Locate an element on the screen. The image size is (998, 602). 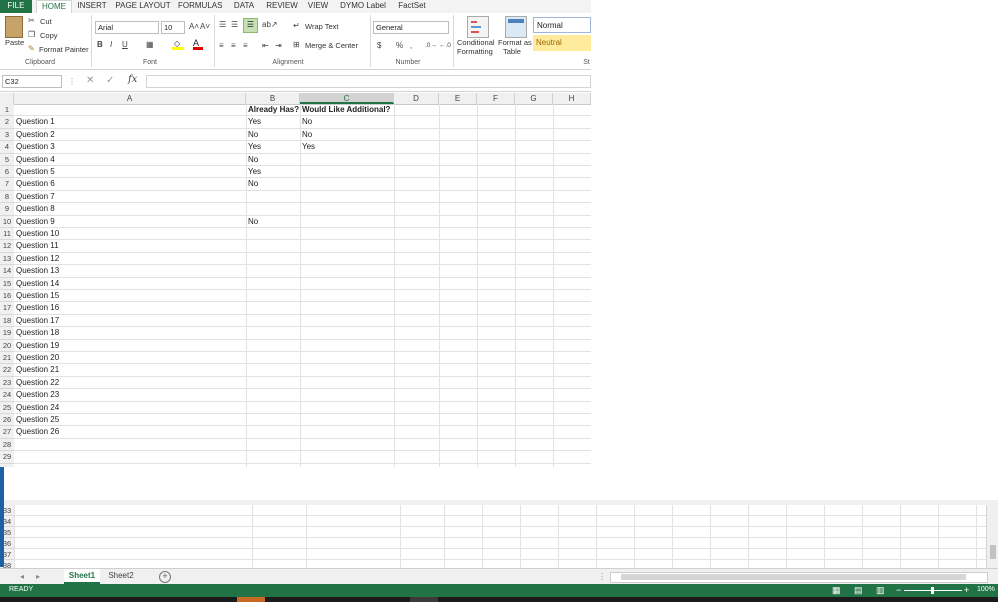
cell-b24 is located at coordinates (273, 395).